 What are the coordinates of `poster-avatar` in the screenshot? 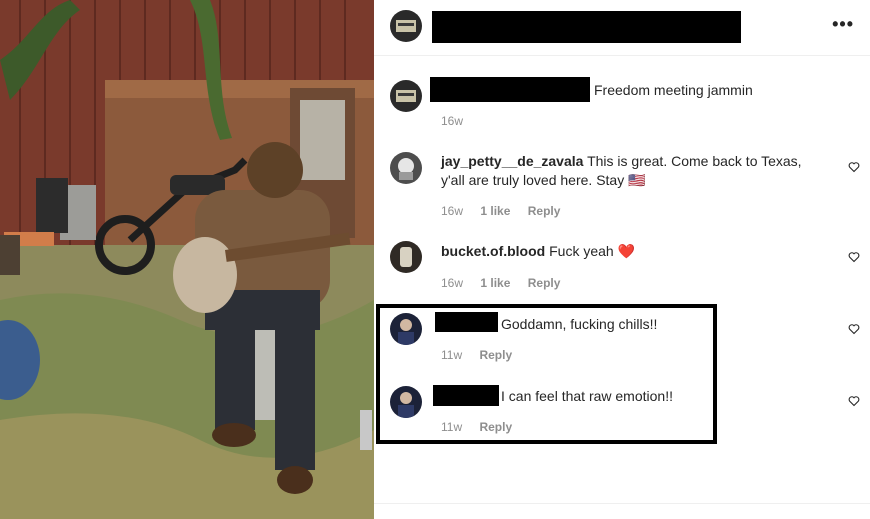 It's located at (406, 26).